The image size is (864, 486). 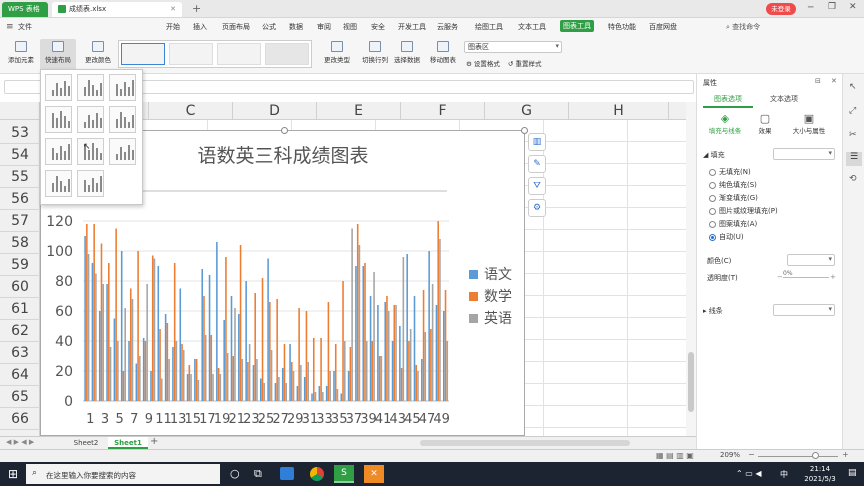 What do you see at coordinates (20, 331) in the screenshot?
I see `row-62: 62` at bounding box center [20, 331].